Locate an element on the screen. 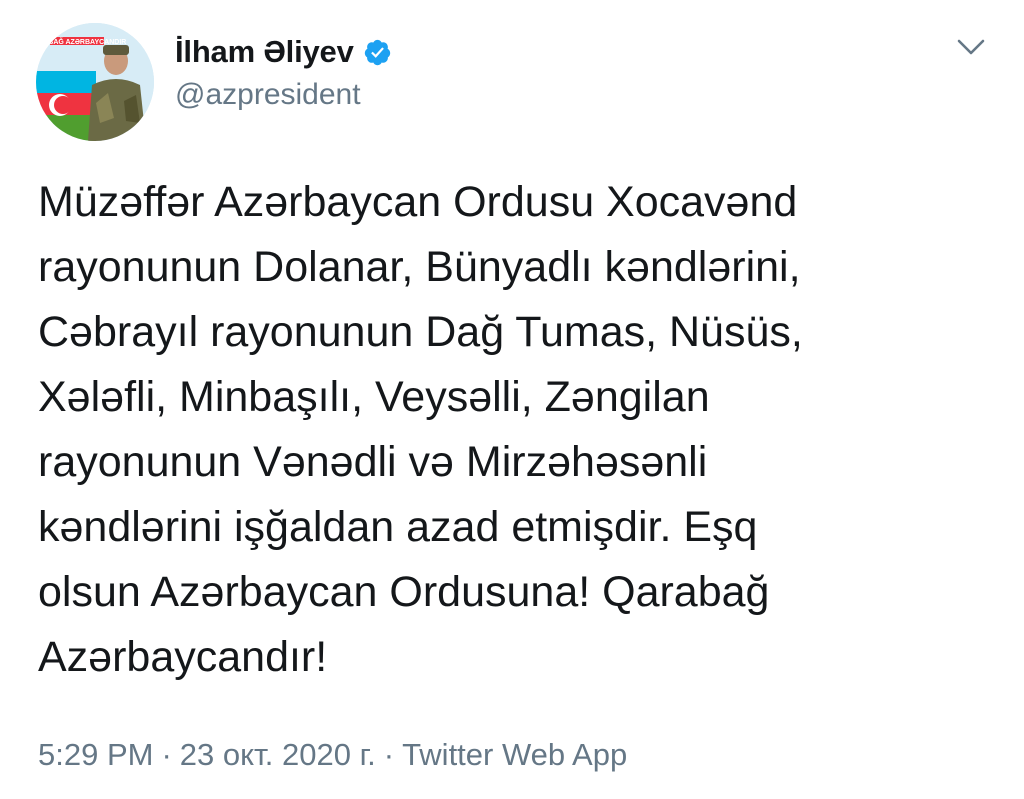  author-name-row: İlham Əliyev is located at coordinates (283, 52).